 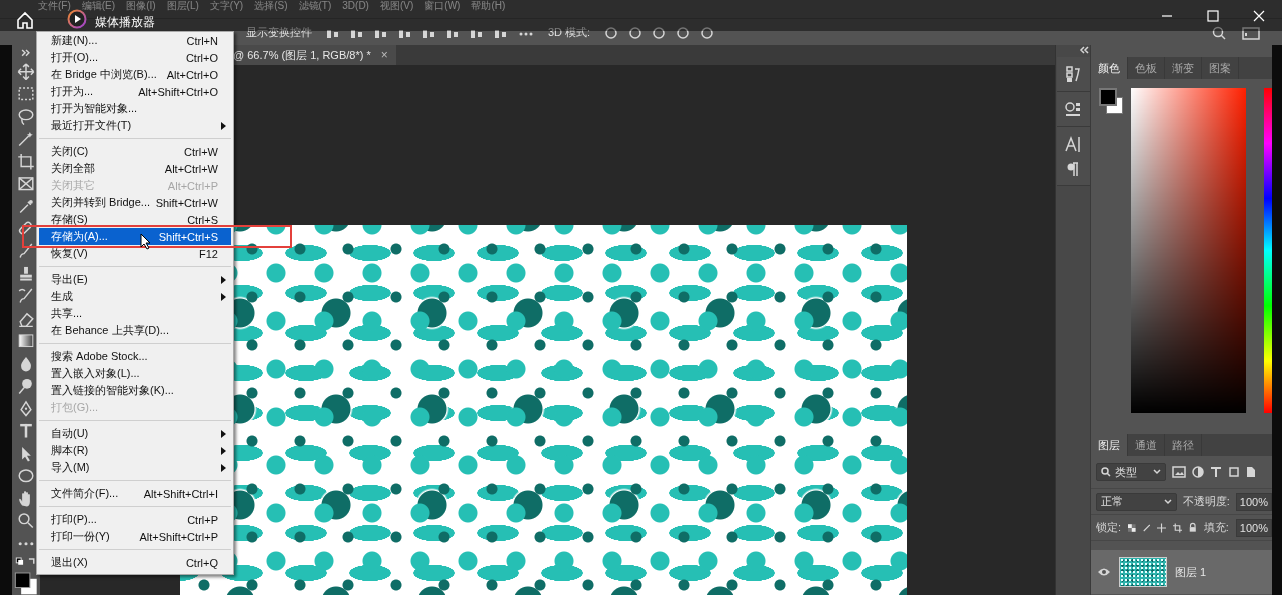 I want to click on marquee-tool-icon, so click(x=26, y=94).